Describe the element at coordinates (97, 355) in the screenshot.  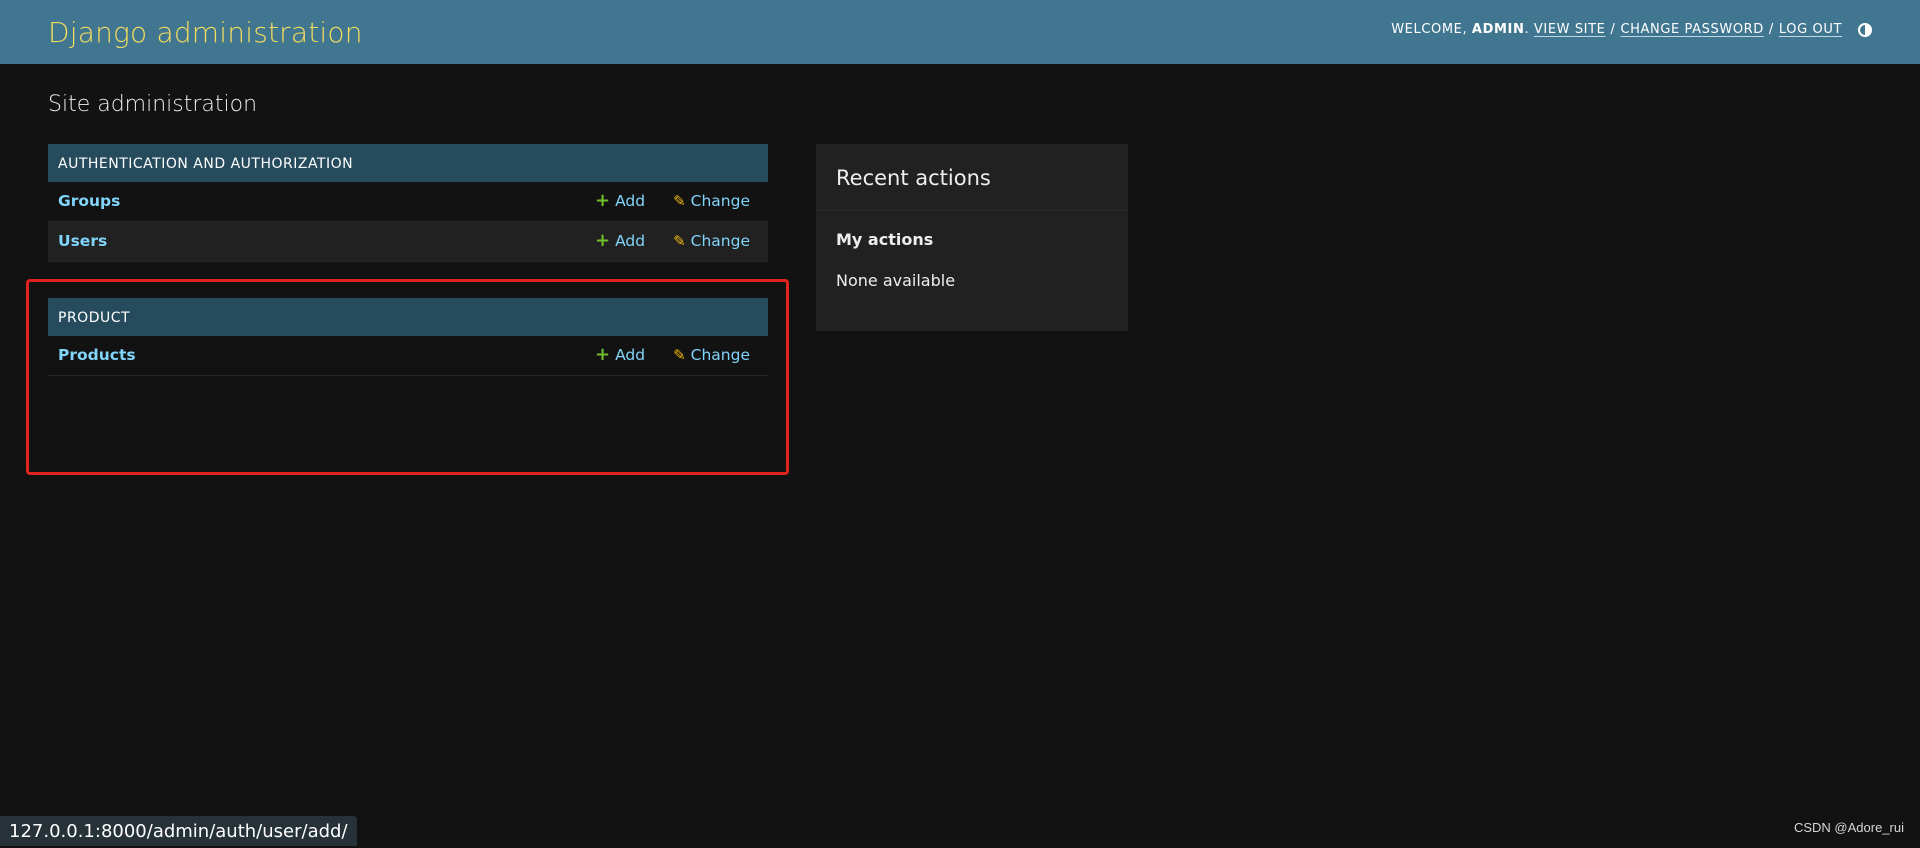
I see `model-link-products: Products` at that location.